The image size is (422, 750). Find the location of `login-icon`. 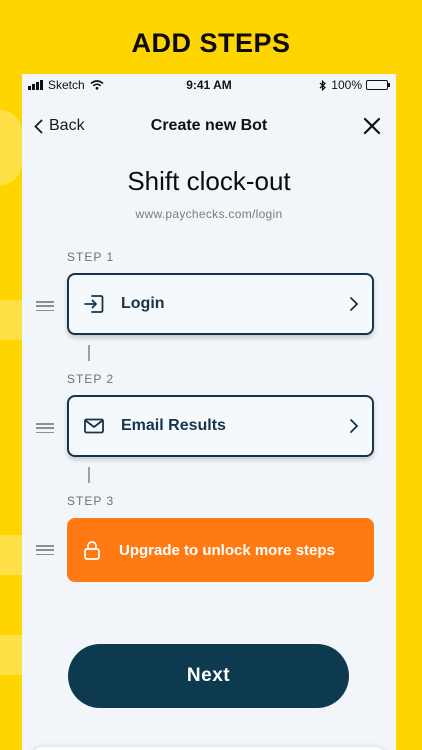

login-icon is located at coordinates (94, 304).